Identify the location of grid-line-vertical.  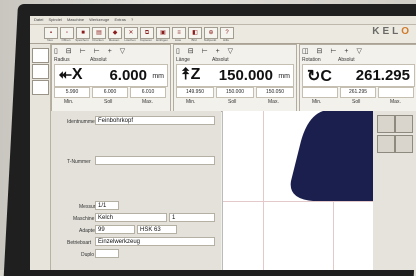
(263, 190).